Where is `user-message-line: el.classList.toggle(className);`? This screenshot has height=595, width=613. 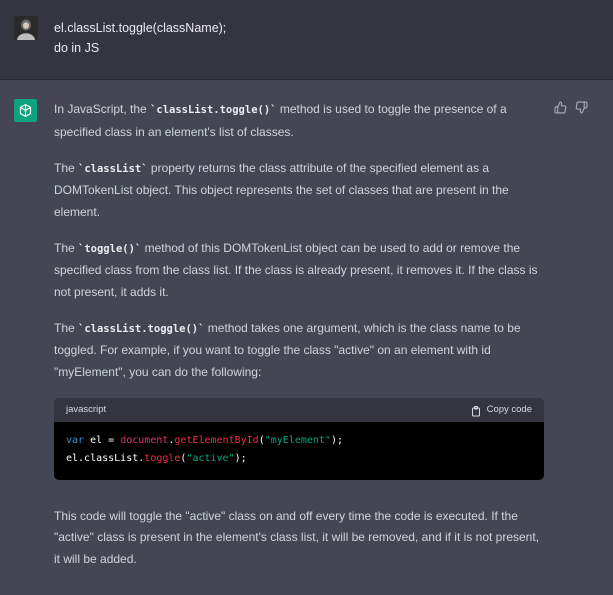 user-message-line: el.classList.toggle(className); is located at coordinates (140, 28).